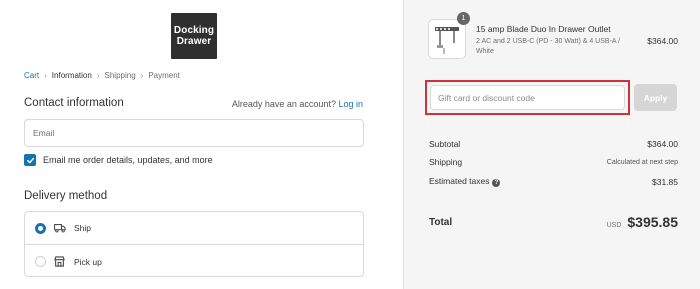 This screenshot has height=289, width=700. Describe the element at coordinates (642, 162) in the screenshot. I see `shipping-value: Calculated at next step` at that location.